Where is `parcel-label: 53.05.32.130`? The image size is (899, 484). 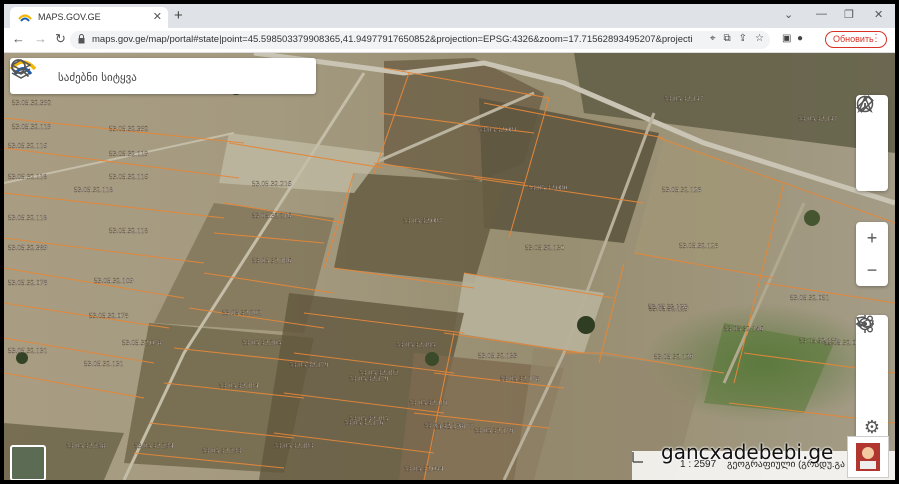
parcel-label: 53.05.32.130 is located at coordinates (545, 247).